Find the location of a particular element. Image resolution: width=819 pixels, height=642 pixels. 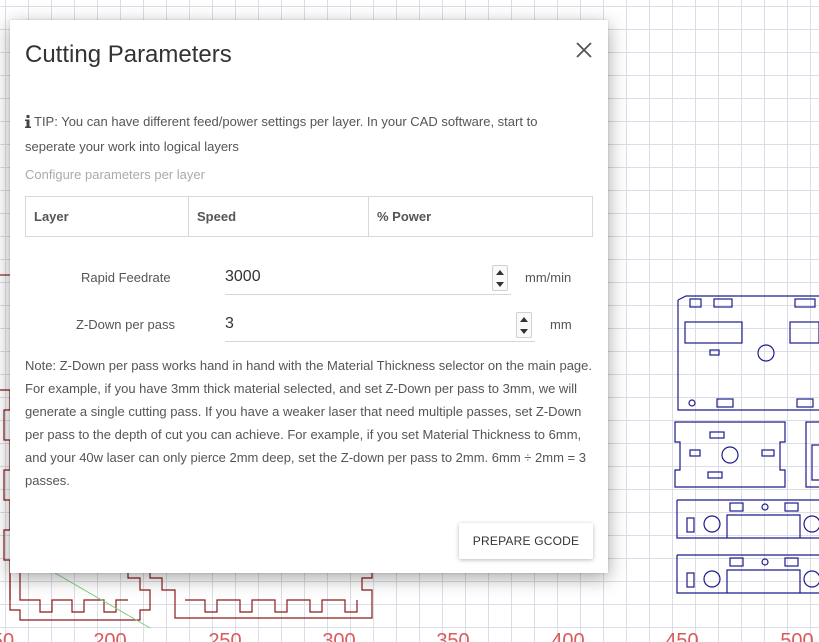

red-part-bottom-left is located at coordinates (80, 597).